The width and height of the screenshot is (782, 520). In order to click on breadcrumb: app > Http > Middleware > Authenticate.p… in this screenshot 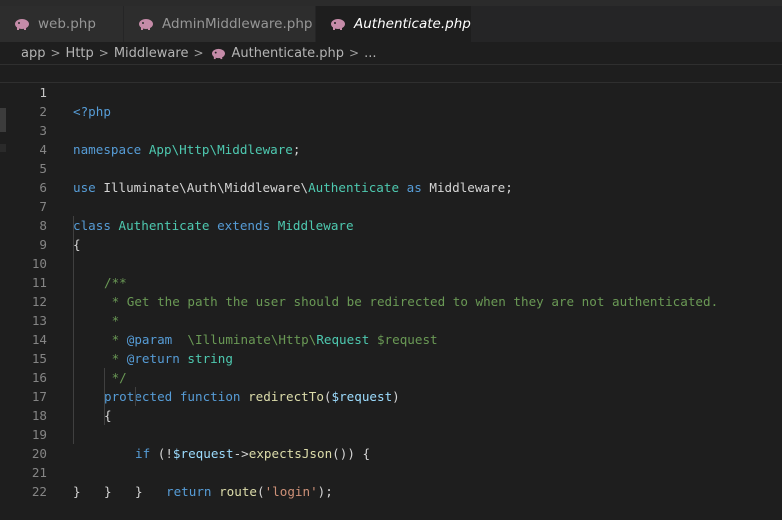, I will do `click(391, 53)`.